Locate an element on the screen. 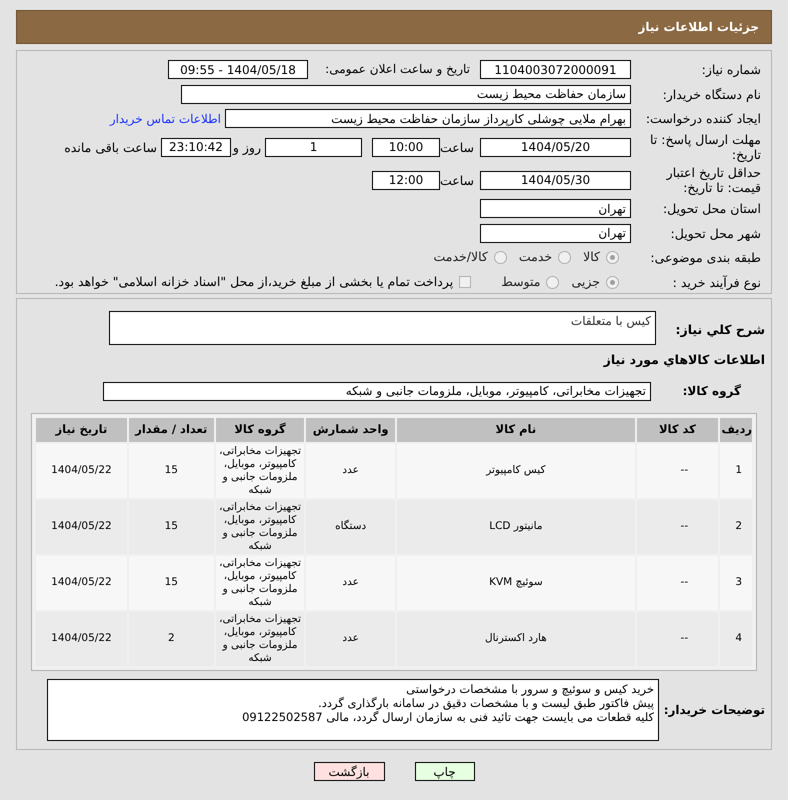  column-header: تعداد / مقدار is located at coordinates (171, 430).